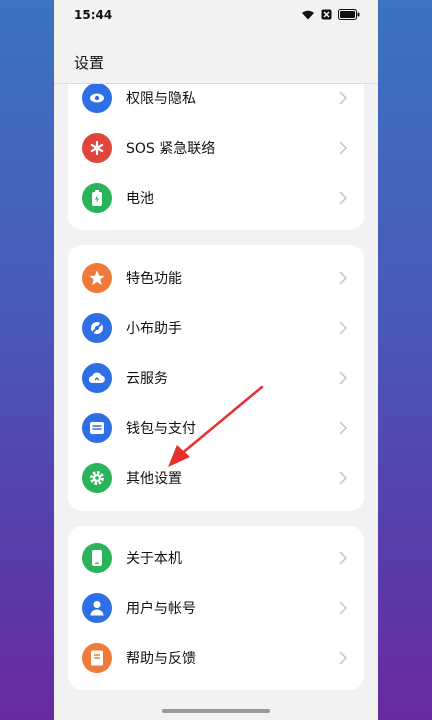 This screenshot has width=432, height=720. I want to click on sos-asterisk-icon, so click(97, 148).